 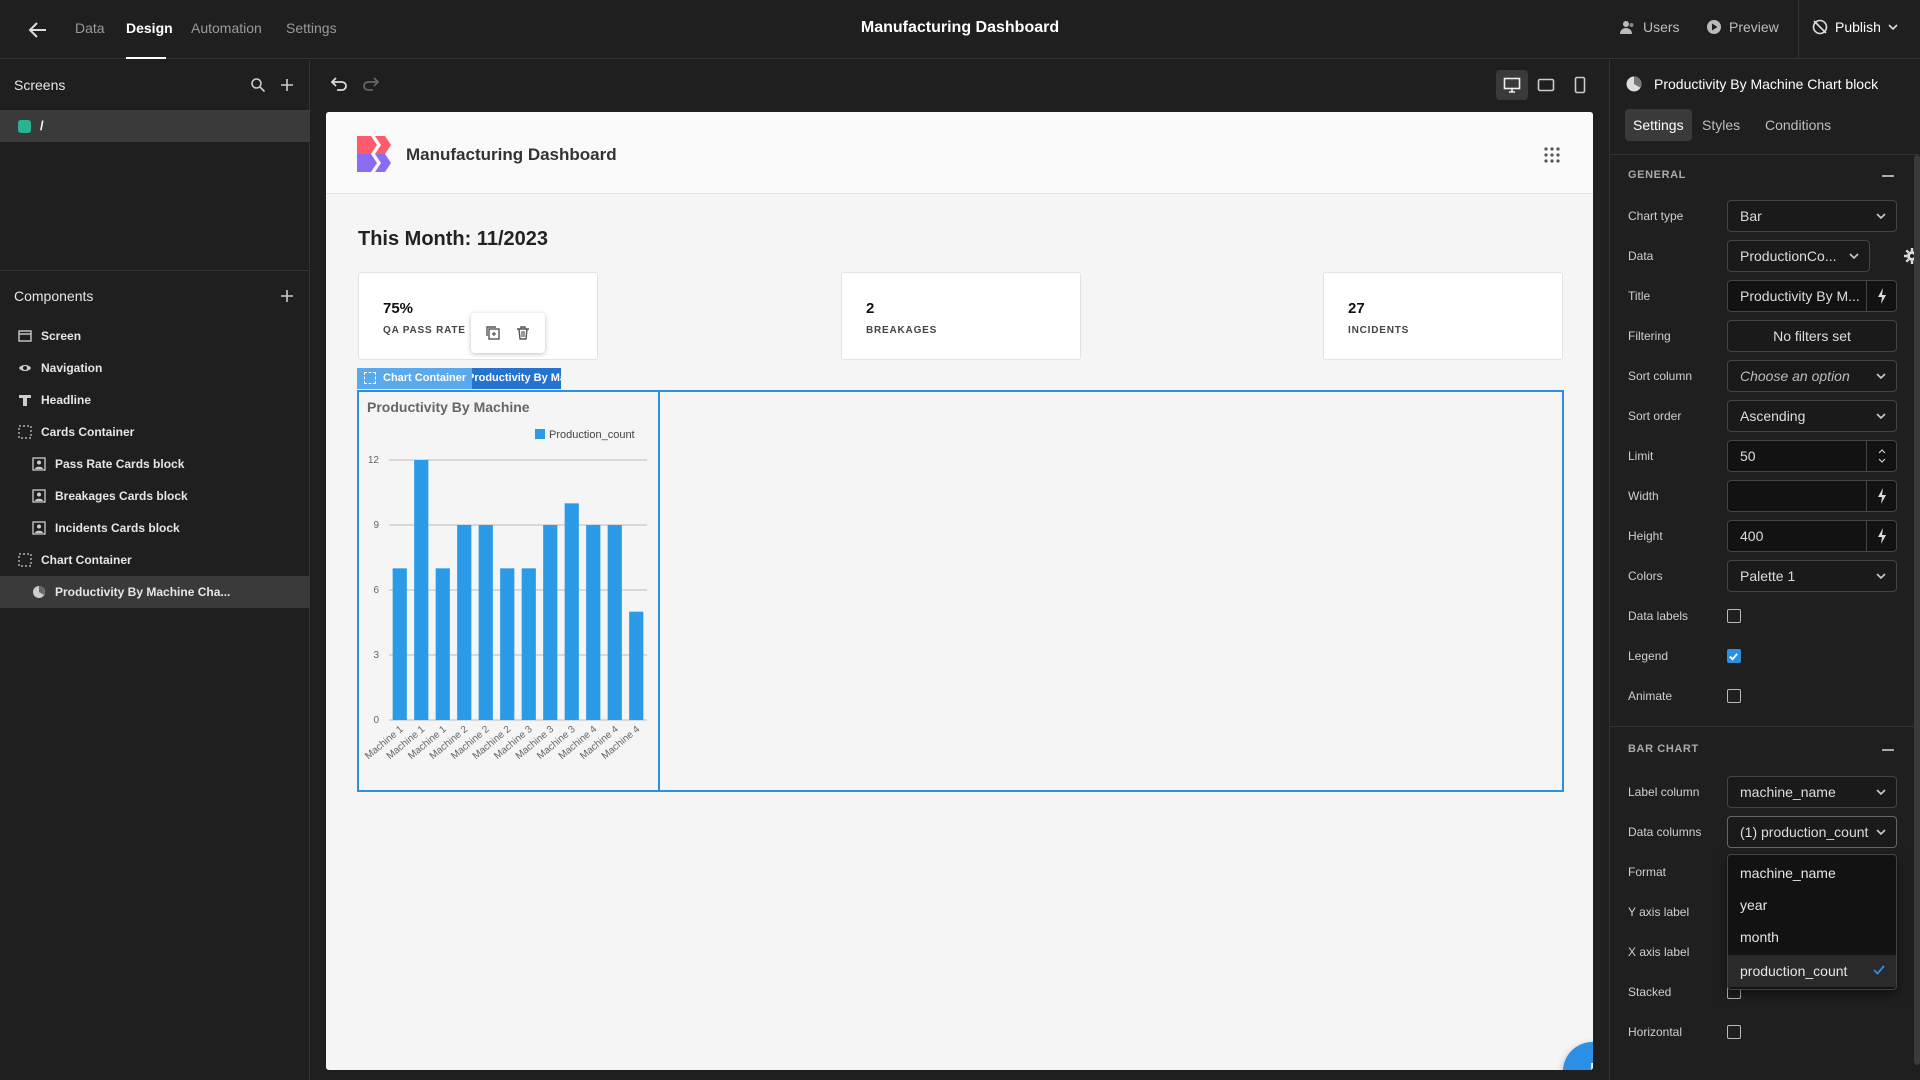 I want to click on card-label: BREAKAGES, so click(x=902, y=330).